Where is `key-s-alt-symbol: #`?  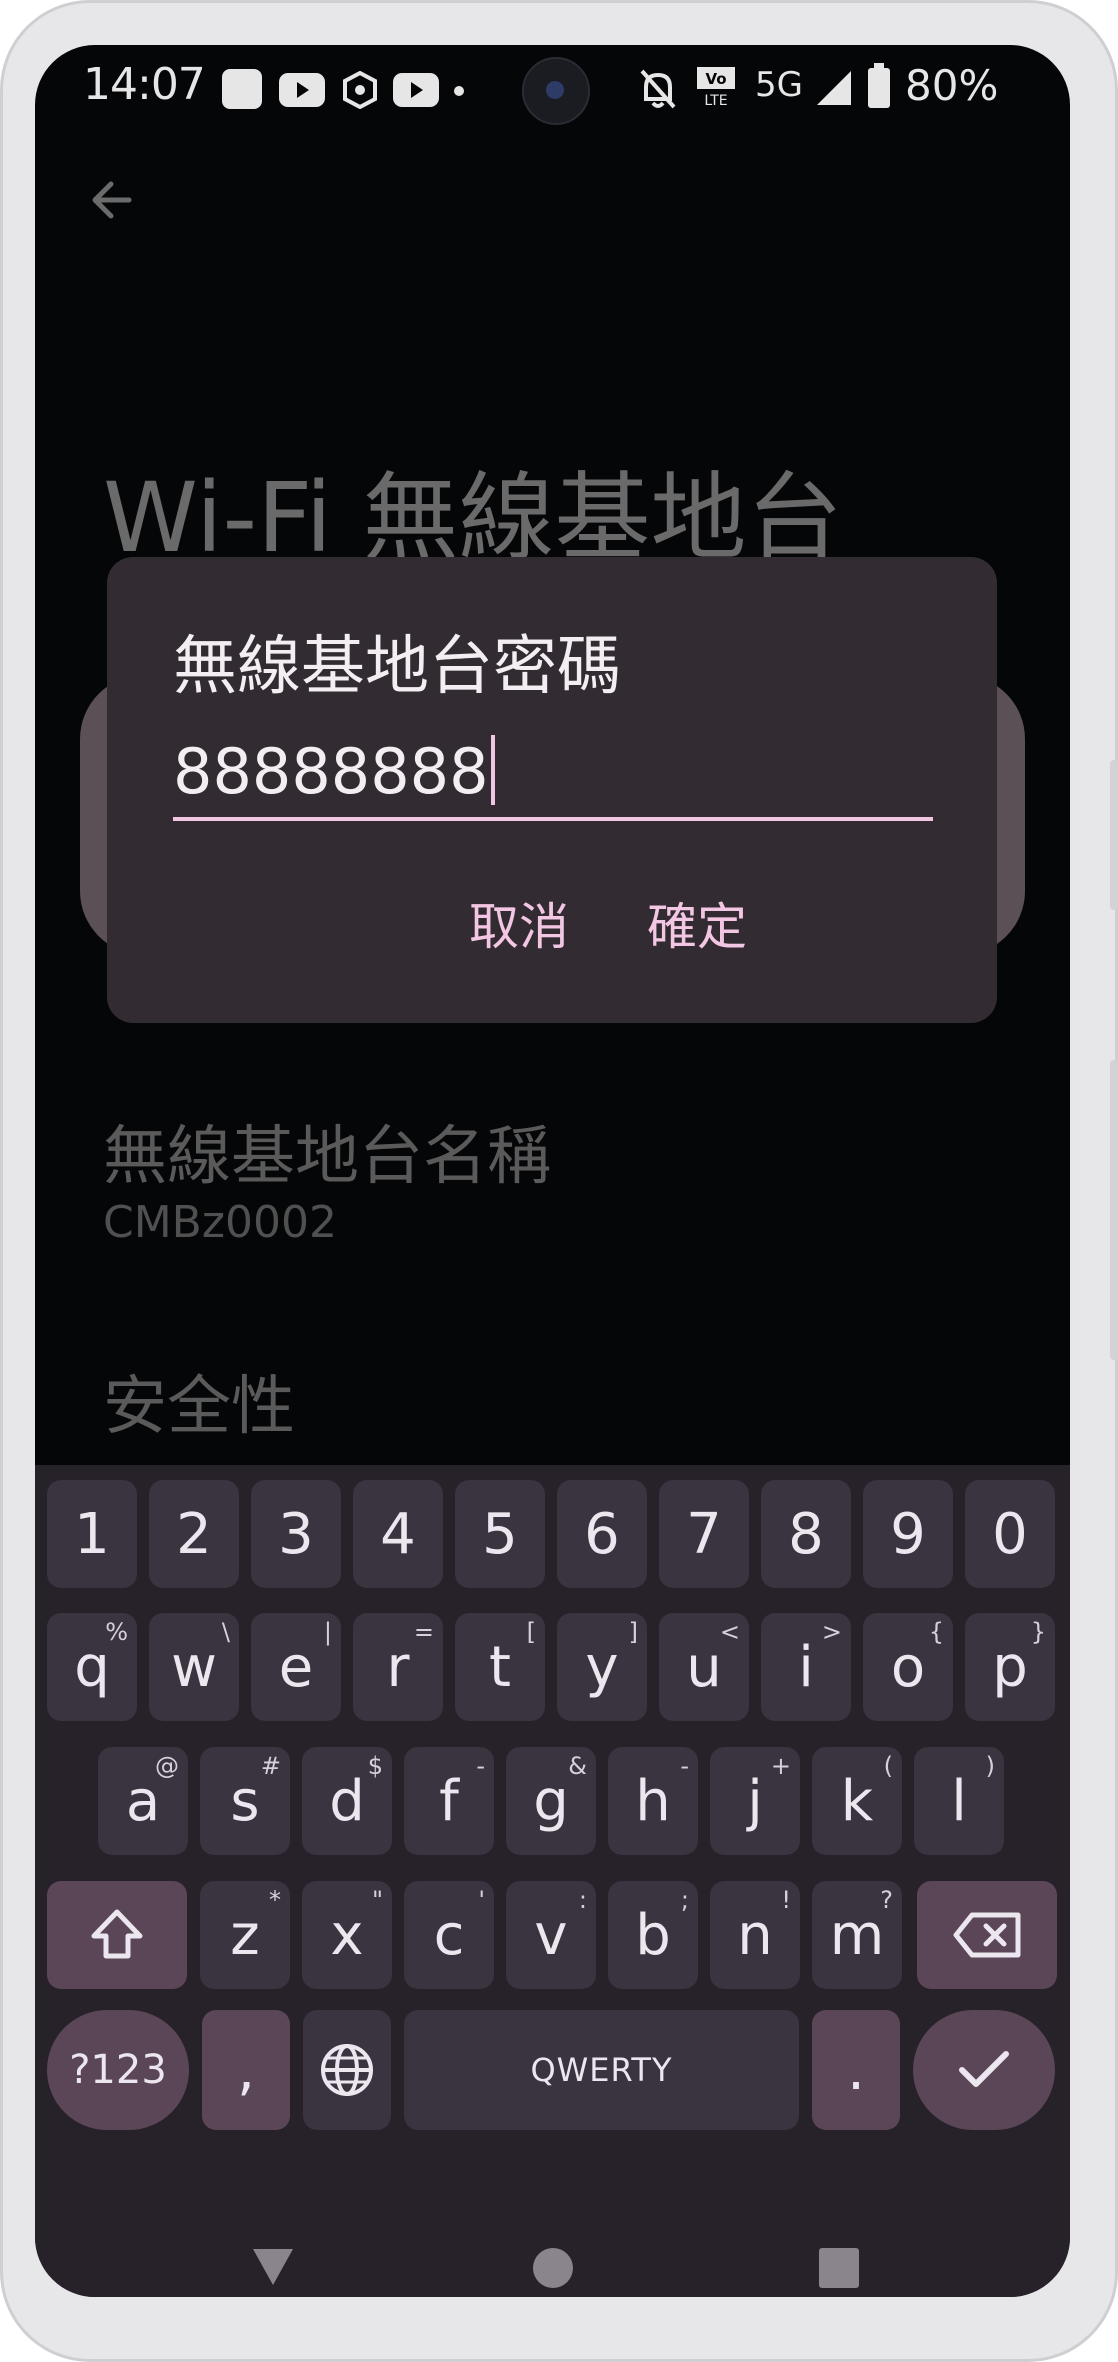
key-s-alt-symbol: # is located at coordinates (270, 1766).